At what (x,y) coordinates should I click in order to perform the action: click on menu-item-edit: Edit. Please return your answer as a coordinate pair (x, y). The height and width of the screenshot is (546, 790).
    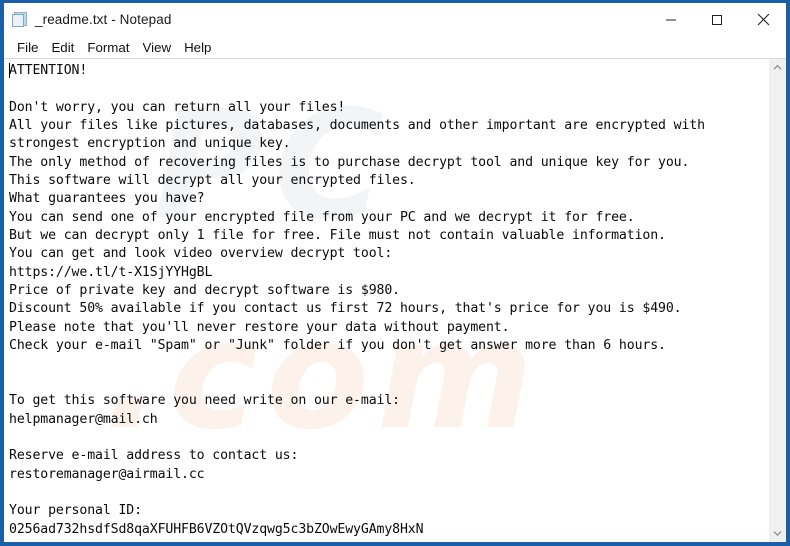
    Looking at the image, I should click on (63, 47).